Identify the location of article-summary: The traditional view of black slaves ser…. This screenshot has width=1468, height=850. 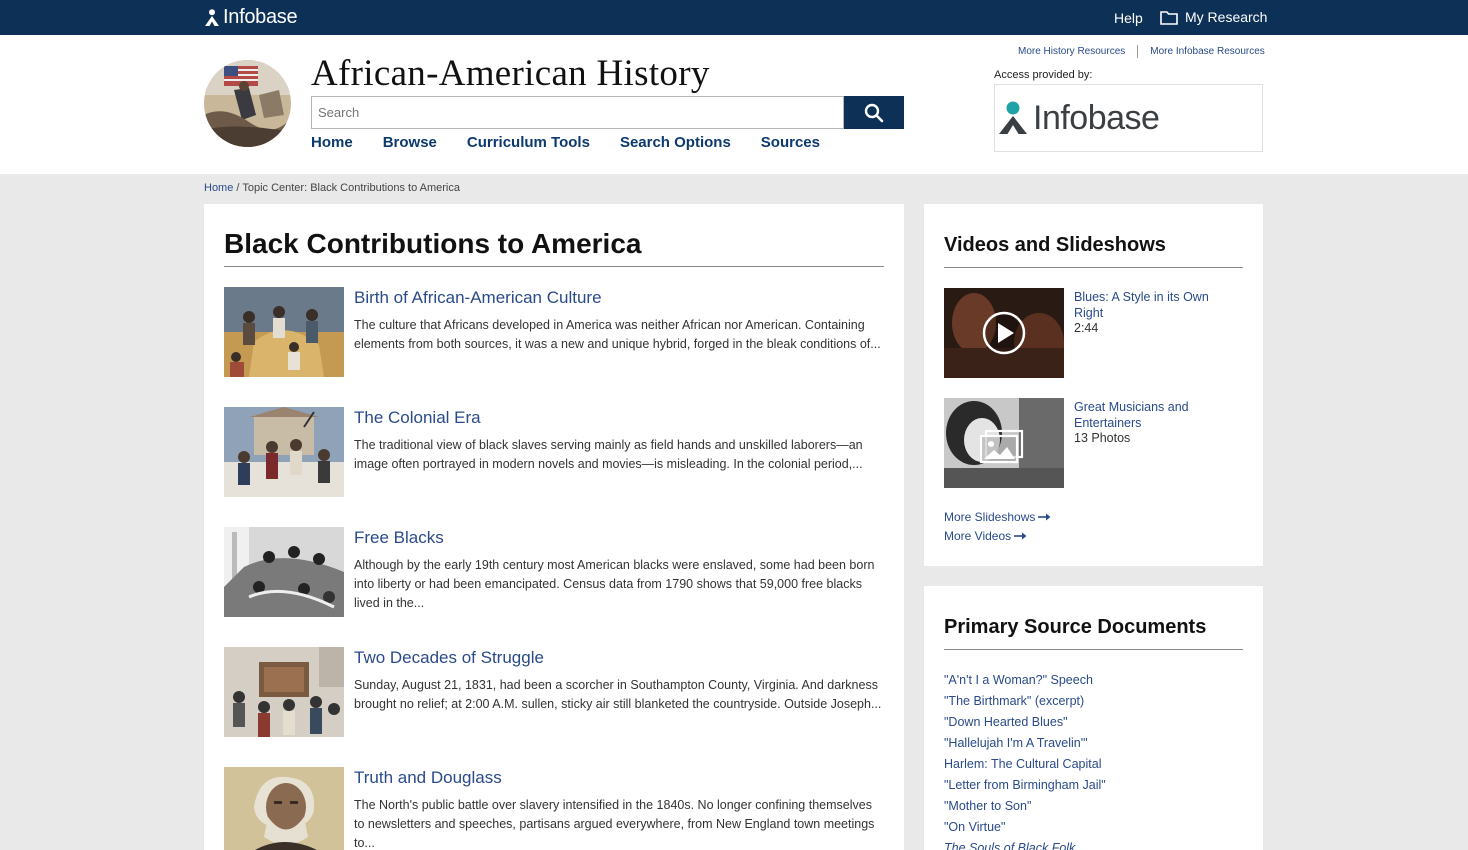
(608, 454).